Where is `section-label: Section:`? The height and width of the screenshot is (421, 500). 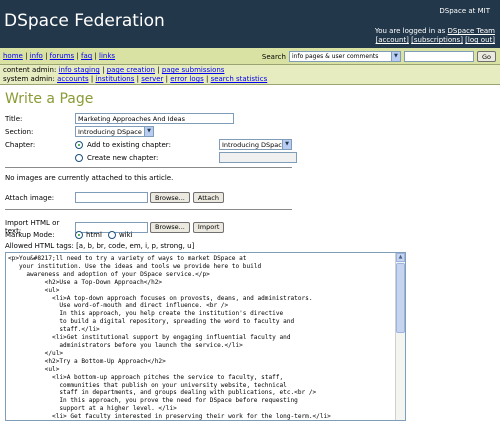
section-label: Section: is located at coordinates (19, 131).